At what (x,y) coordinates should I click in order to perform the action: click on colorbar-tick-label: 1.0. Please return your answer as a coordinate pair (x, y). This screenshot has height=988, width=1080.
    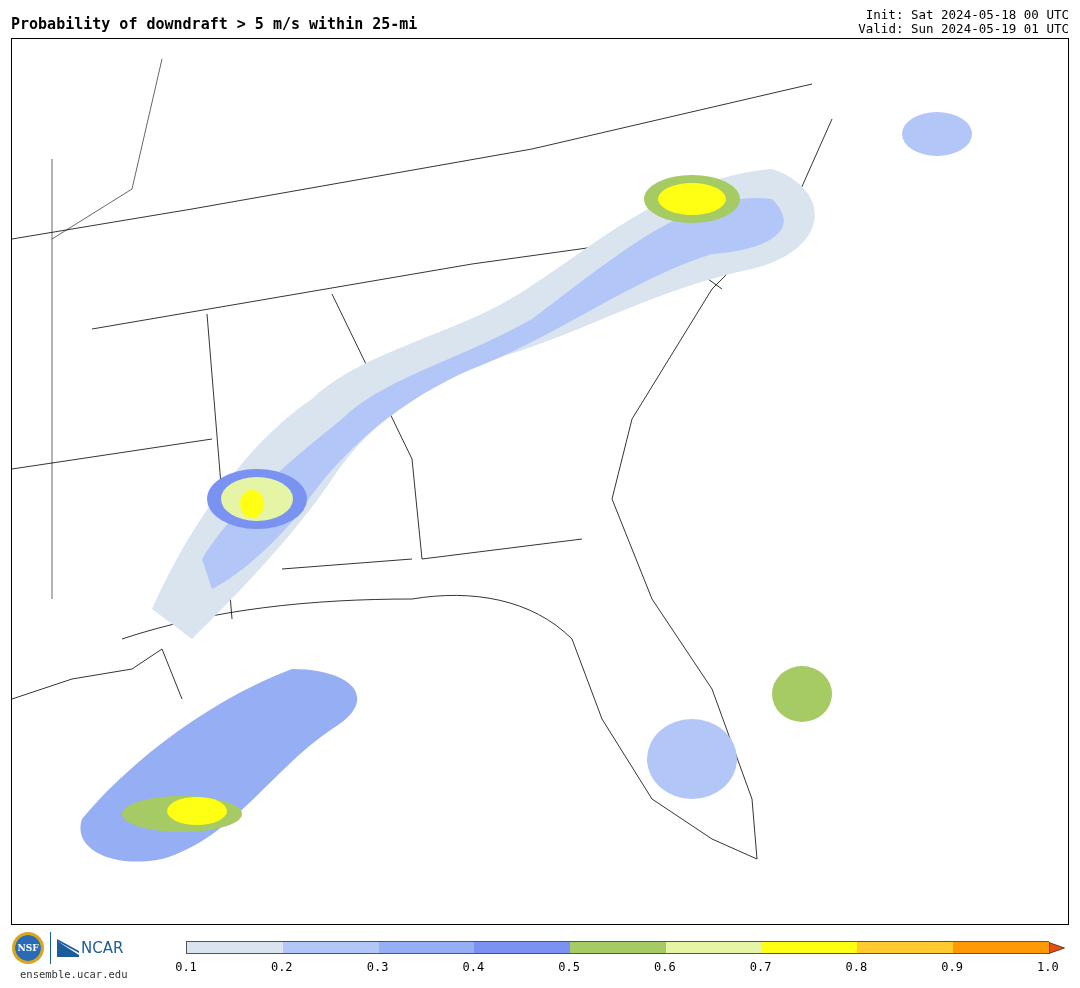
    Looking at the image, I should click on (1048, 967).